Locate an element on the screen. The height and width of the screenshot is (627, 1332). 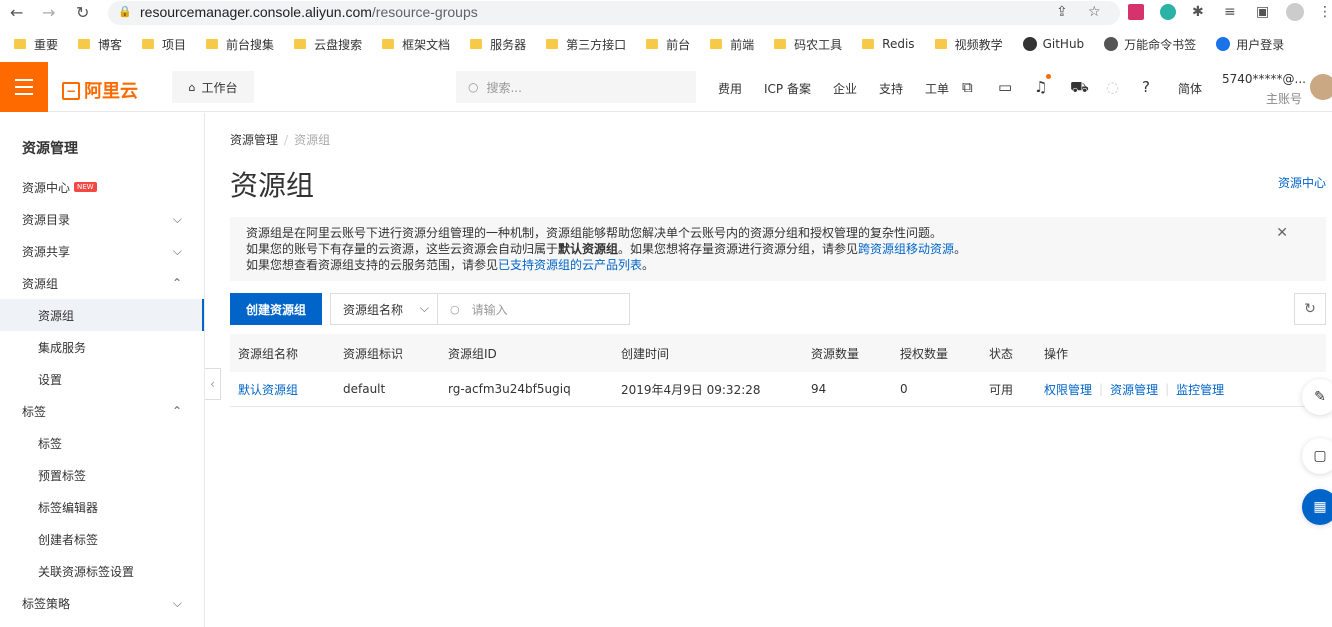
create-resource-group-button: 创建资源组 is located at coordinates (276, 309).